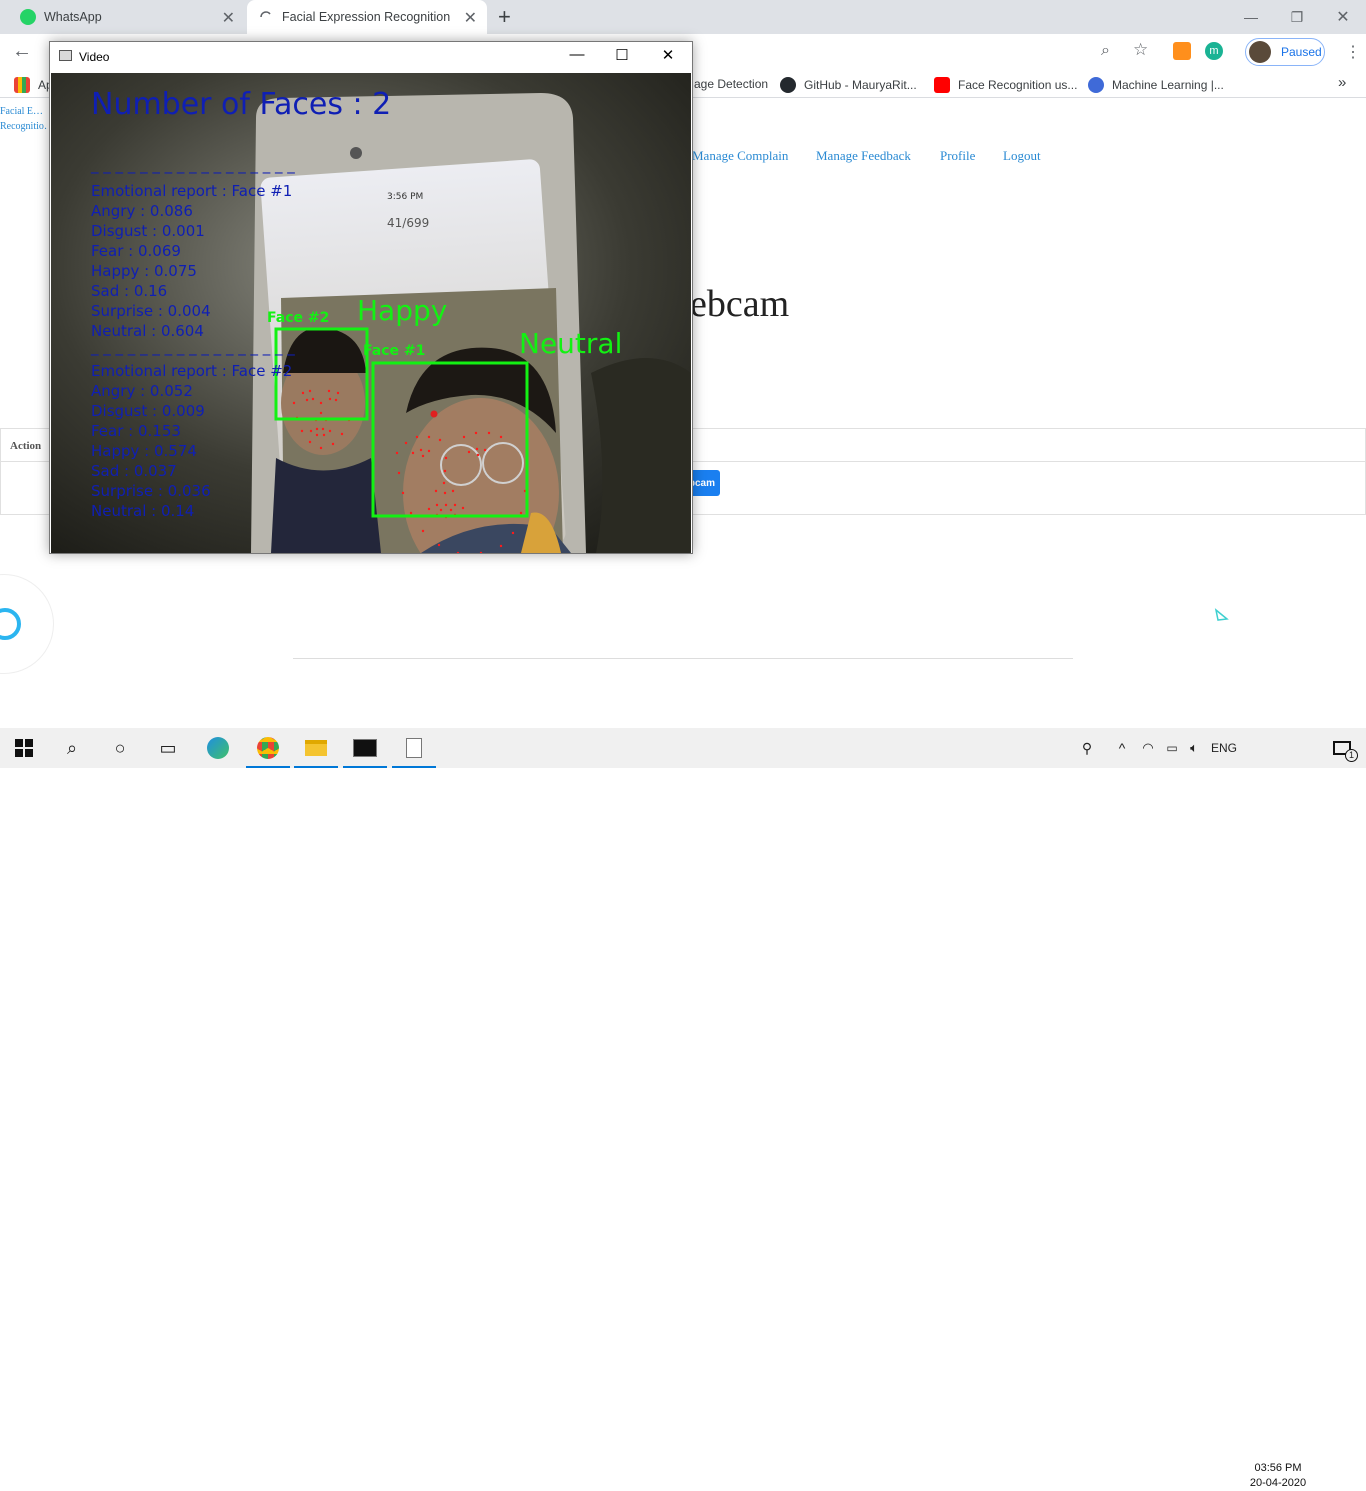 The image size is (1366, 1491). I want to click on bookmark-age-detection: age Detection, so click(731, 84).